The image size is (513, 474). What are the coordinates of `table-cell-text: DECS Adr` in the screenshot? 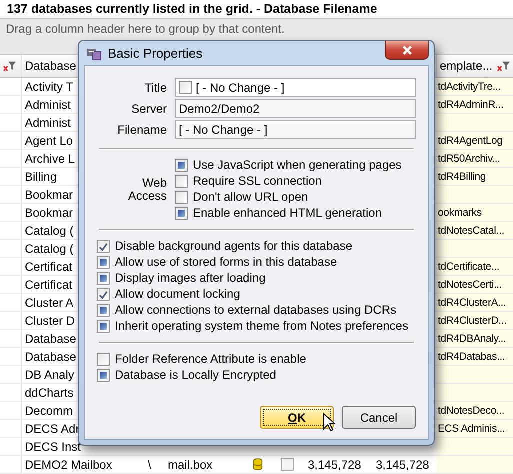 It's located at (52, 428).